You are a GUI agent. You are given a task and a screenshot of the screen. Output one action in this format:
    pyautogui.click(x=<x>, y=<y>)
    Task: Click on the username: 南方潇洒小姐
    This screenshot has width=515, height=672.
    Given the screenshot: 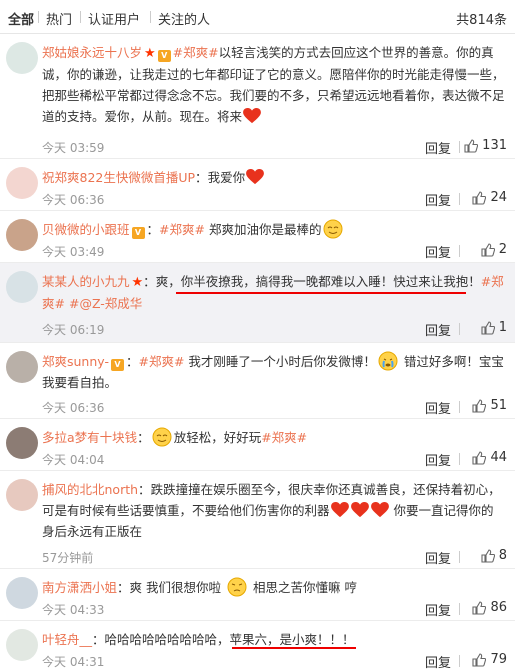 What is the action you would take?
    pyautogui.click(x=79, y=587)
    